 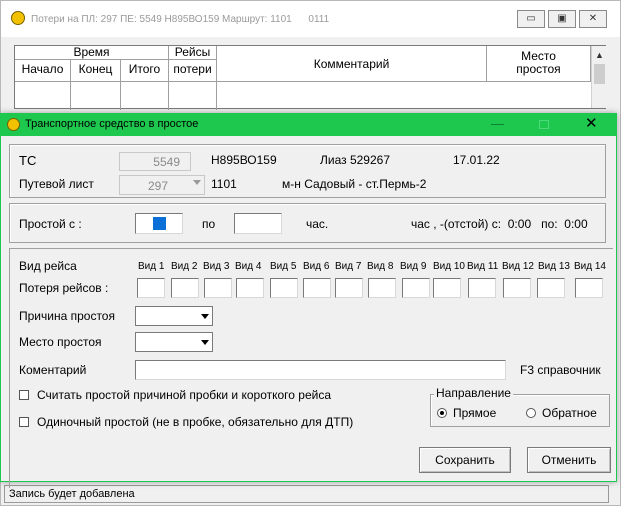 What do you see at coordinates (145, 71) in the screenshot?
I see `grid-col-total: Итого` at bounding box center [145, 71].